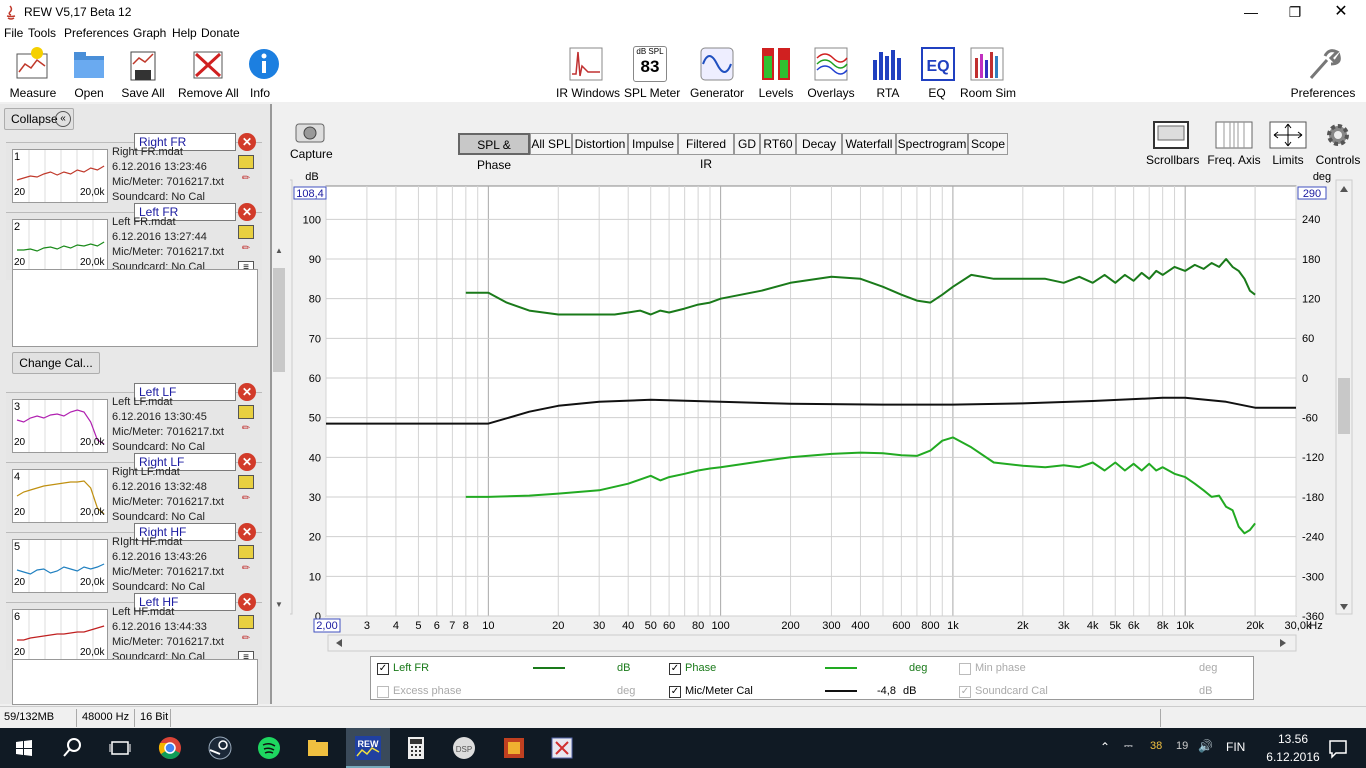 This screenshot has height=768, width=1366. I want to click on sidebar-scroll-down-icon: ▼, so click(279, 606).